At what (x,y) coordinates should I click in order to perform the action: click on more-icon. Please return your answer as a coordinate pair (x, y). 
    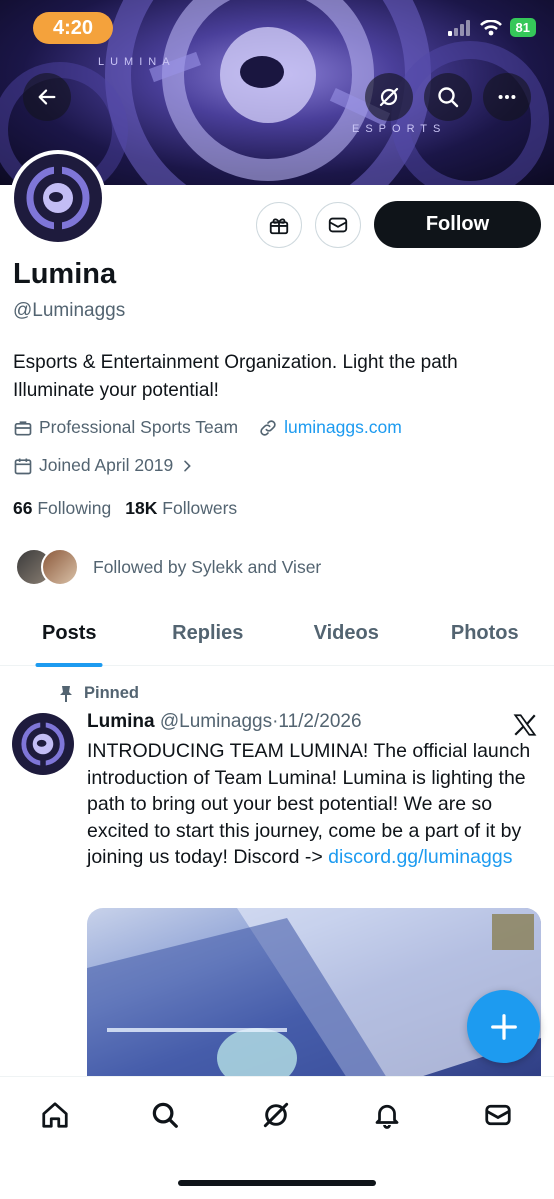
    Looking at the image, I should click on (507, 97).